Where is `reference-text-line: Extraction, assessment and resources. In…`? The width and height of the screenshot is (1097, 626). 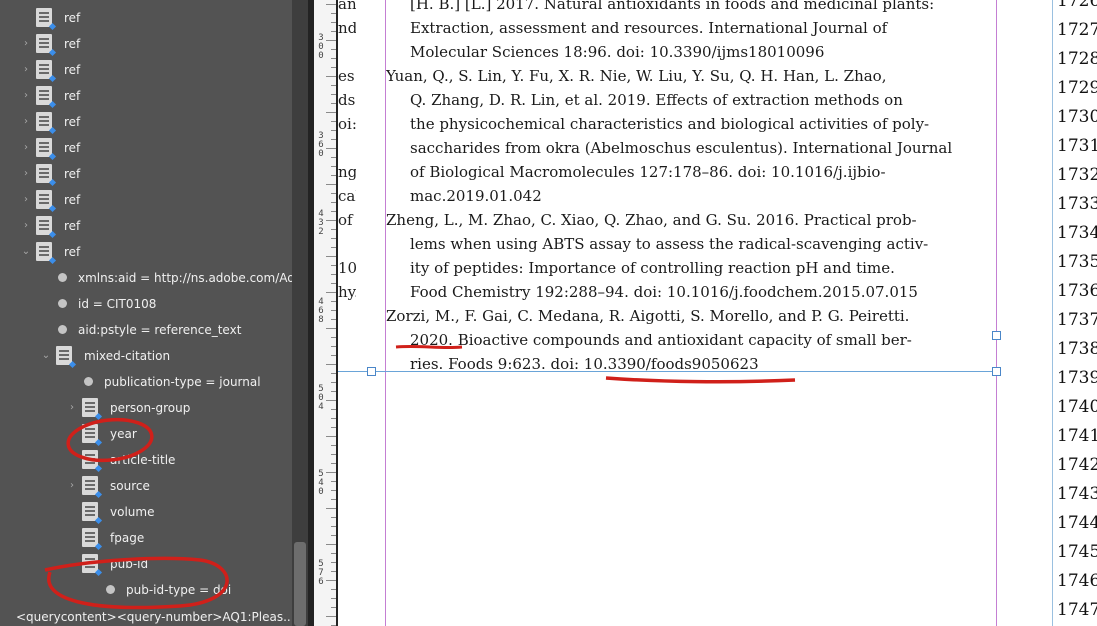
reference-text-line: Extraction, assessment and resources. In… is located at coordinates (703, 28).